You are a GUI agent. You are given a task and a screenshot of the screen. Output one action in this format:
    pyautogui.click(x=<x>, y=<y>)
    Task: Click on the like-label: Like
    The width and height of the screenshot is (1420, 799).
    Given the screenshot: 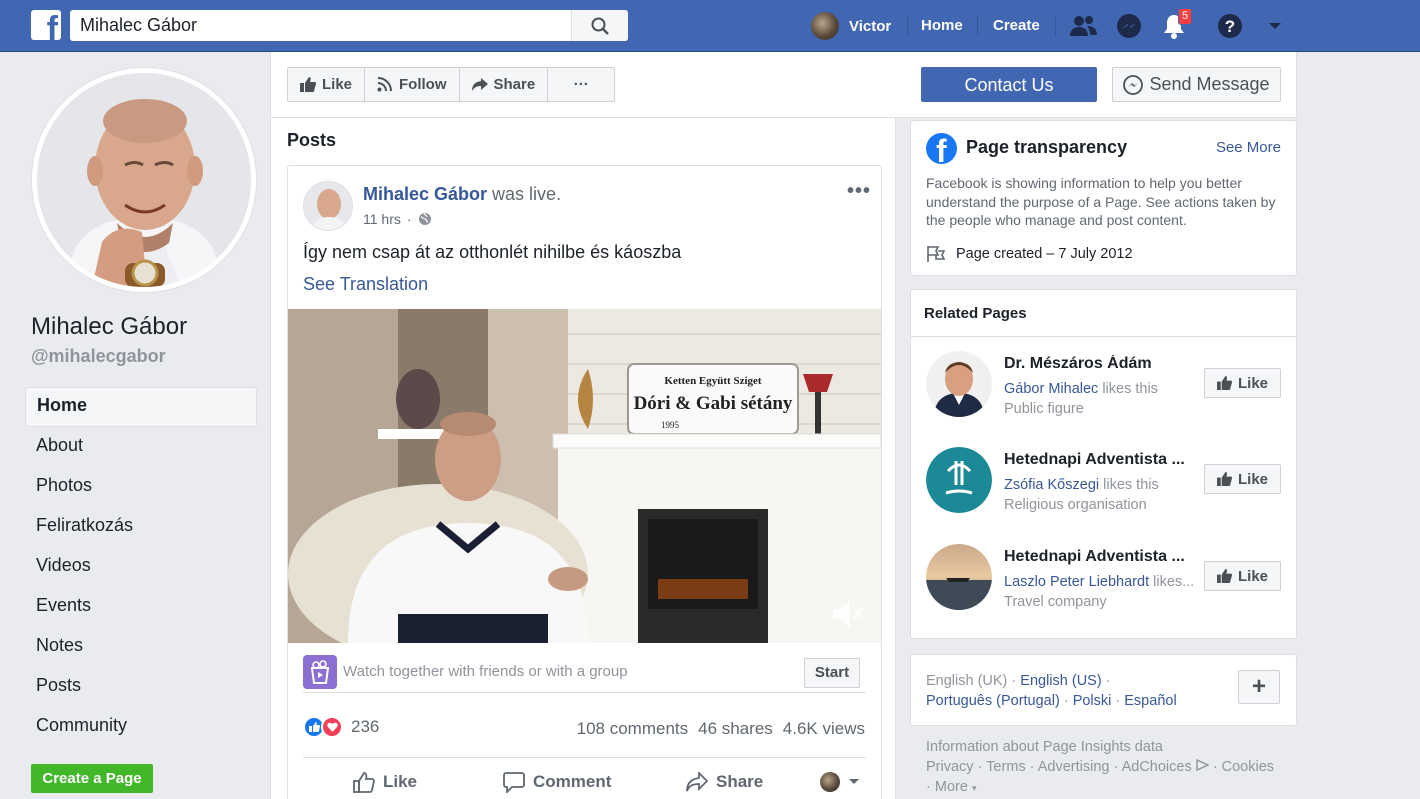 What is the action you would take?
    pyautogui.click(x=1252, y=383)
    